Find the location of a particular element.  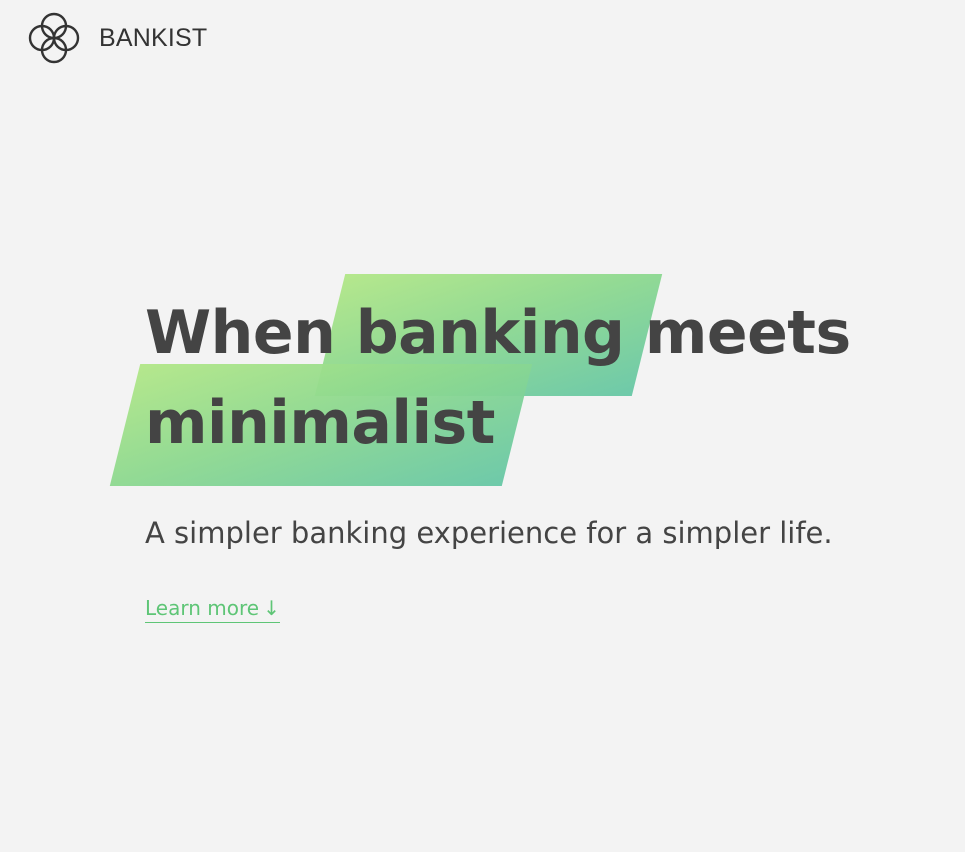

headline-word-when: When is located at coordinates (240, 333).